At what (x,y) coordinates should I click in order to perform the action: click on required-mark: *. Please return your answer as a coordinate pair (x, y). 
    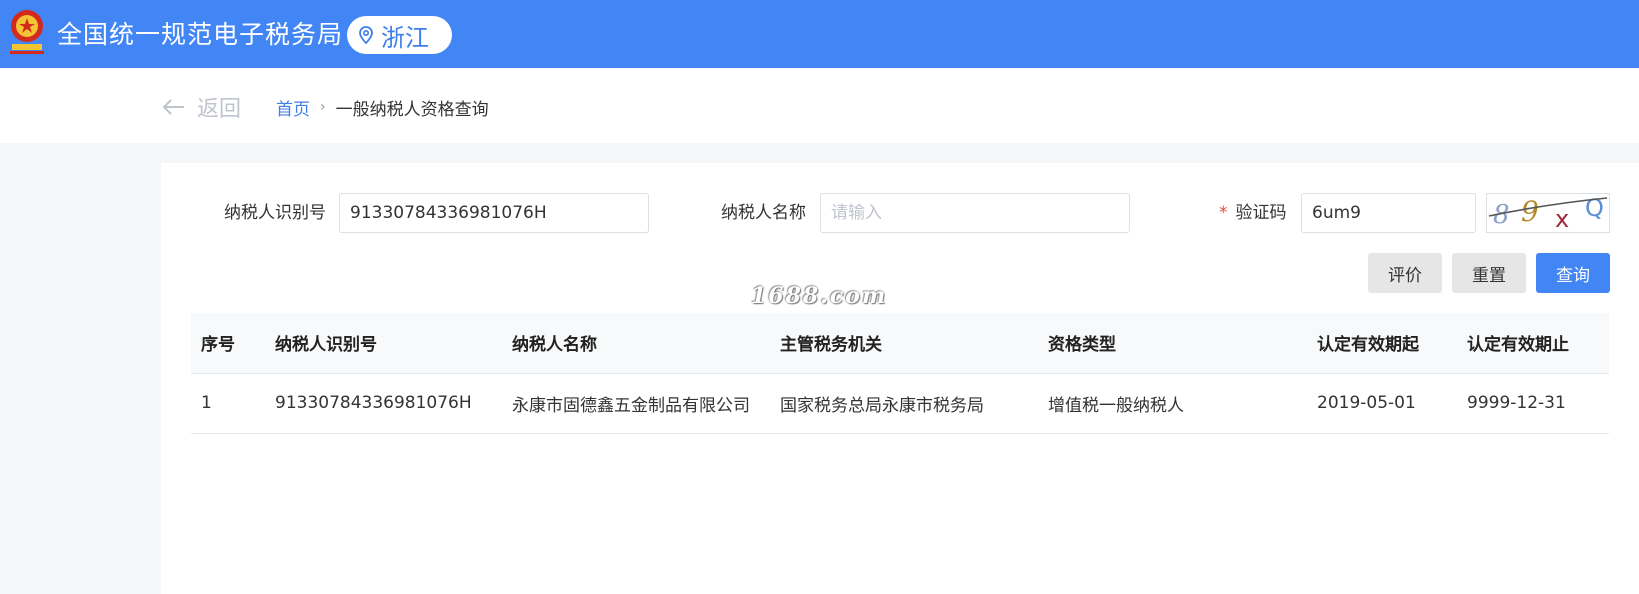
    Looking at the image, I should click on (1223, 213).